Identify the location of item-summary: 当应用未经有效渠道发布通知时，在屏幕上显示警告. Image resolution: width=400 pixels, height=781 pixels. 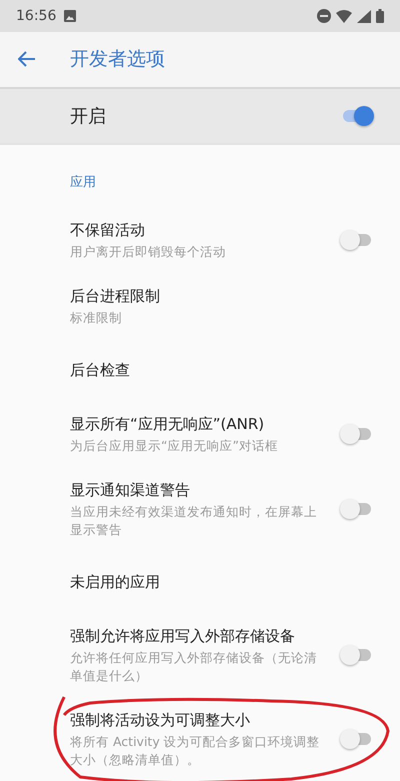
(194, 521).